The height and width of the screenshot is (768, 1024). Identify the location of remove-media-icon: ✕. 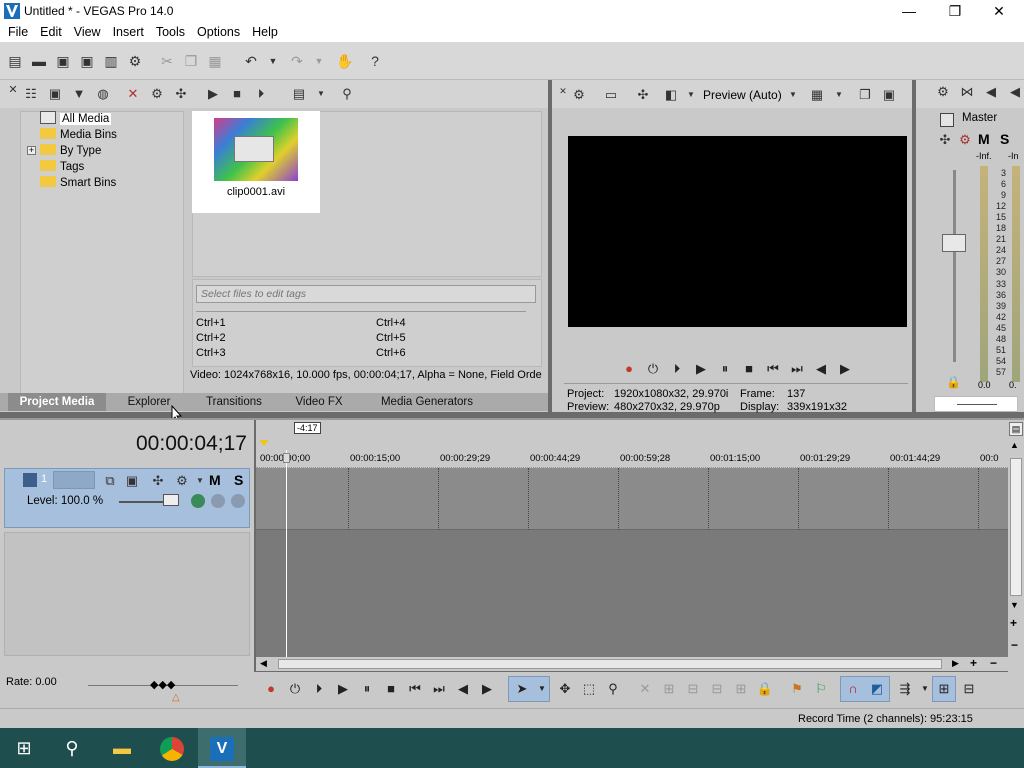
(133, 94).